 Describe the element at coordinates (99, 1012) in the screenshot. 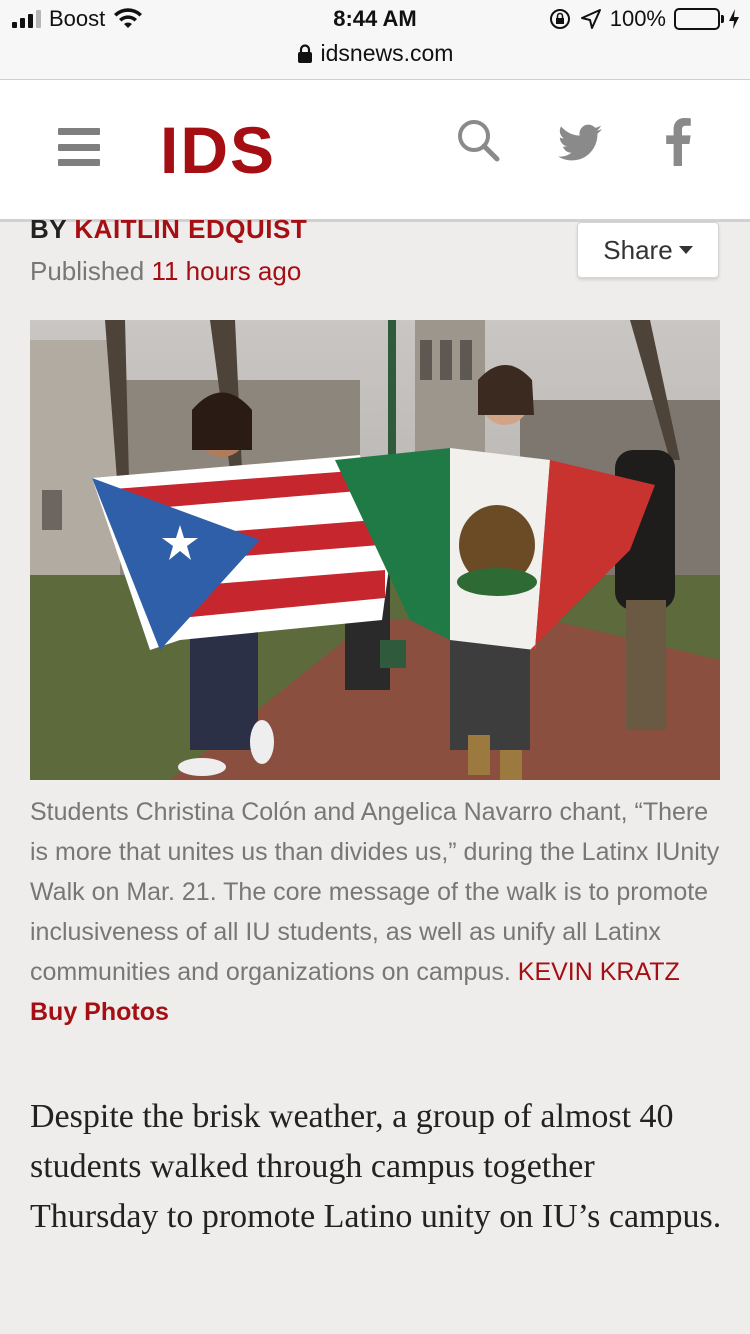

I see `buy-photos-link: Buy Photos` at that location.